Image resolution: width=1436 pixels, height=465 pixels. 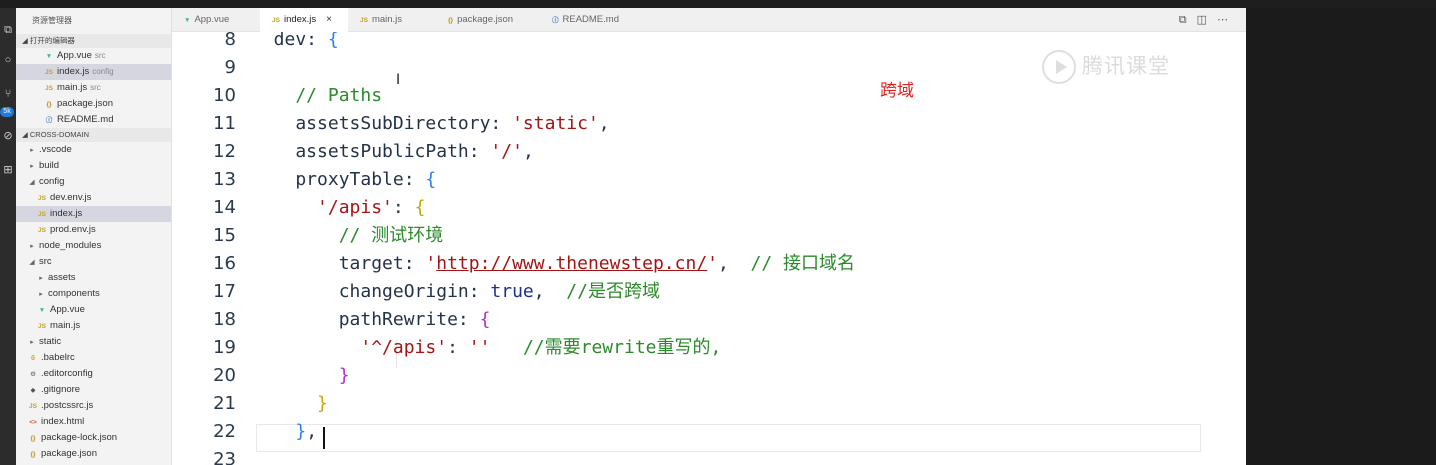 What do you see at coordinates (50, 341) in the screenshot?
I see `tree-item-name: static` at bounding box center [50, 341].